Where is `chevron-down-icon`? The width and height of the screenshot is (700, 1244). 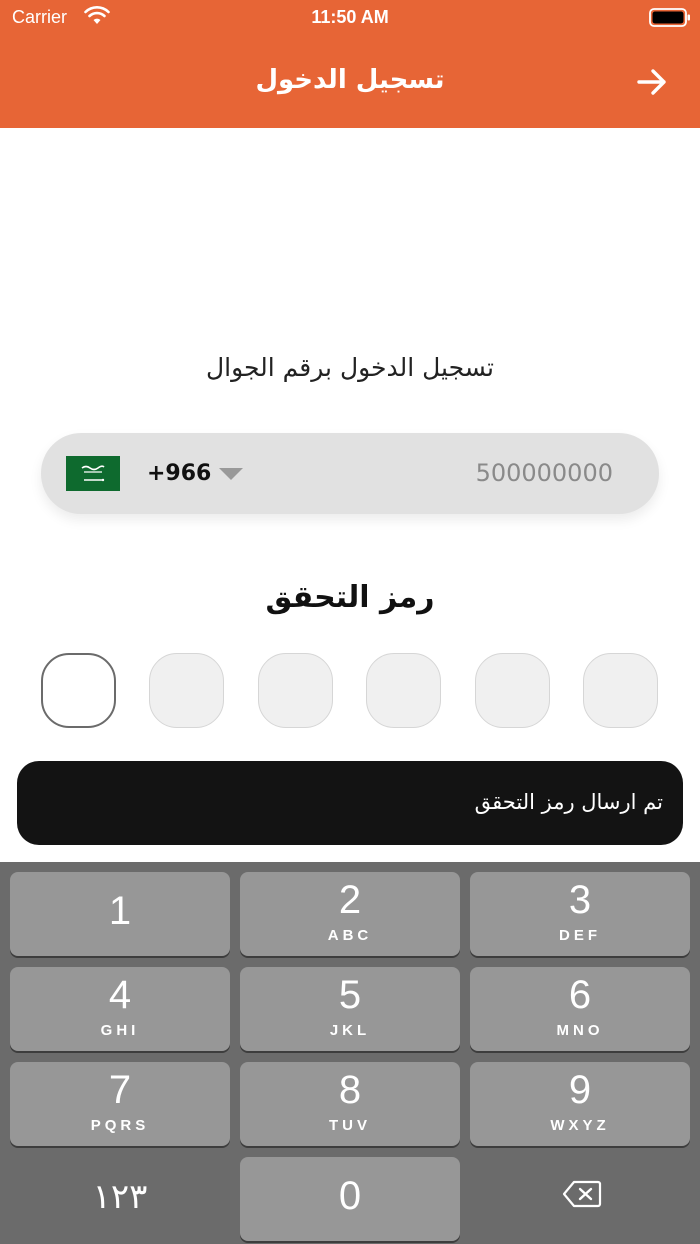 chevron-down-icon is located at coordinates (231, 474).